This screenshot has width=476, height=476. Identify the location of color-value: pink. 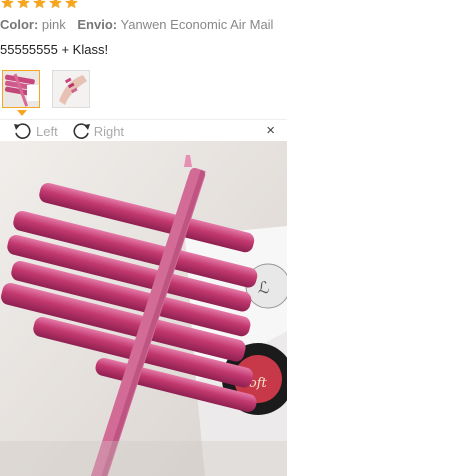
(53, 24).